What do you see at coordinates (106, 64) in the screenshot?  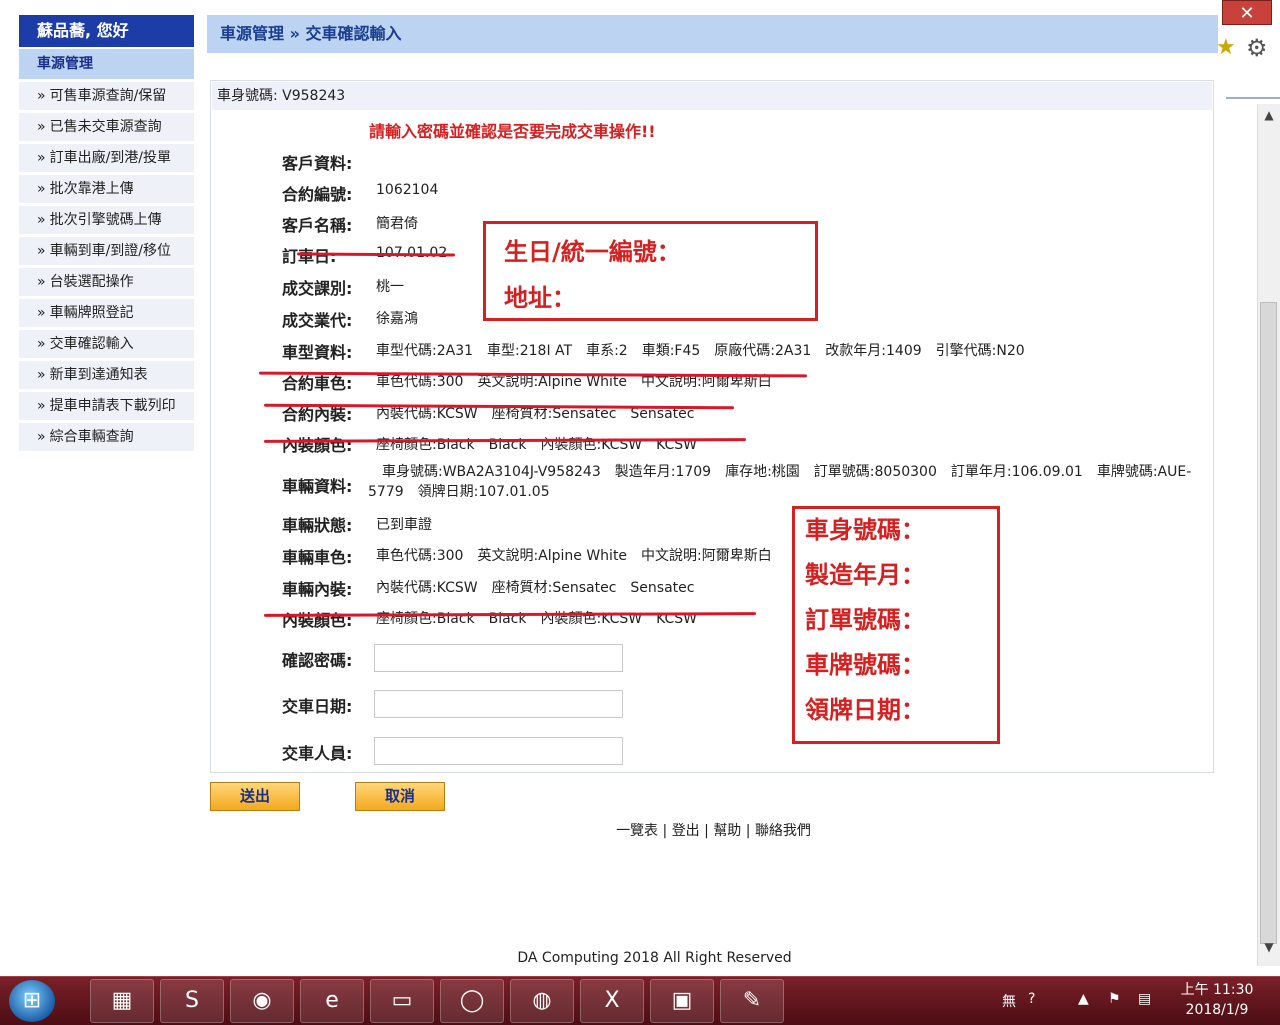 I see `sidebar-section-title: 車源管理` at bounding box center [106, 64].